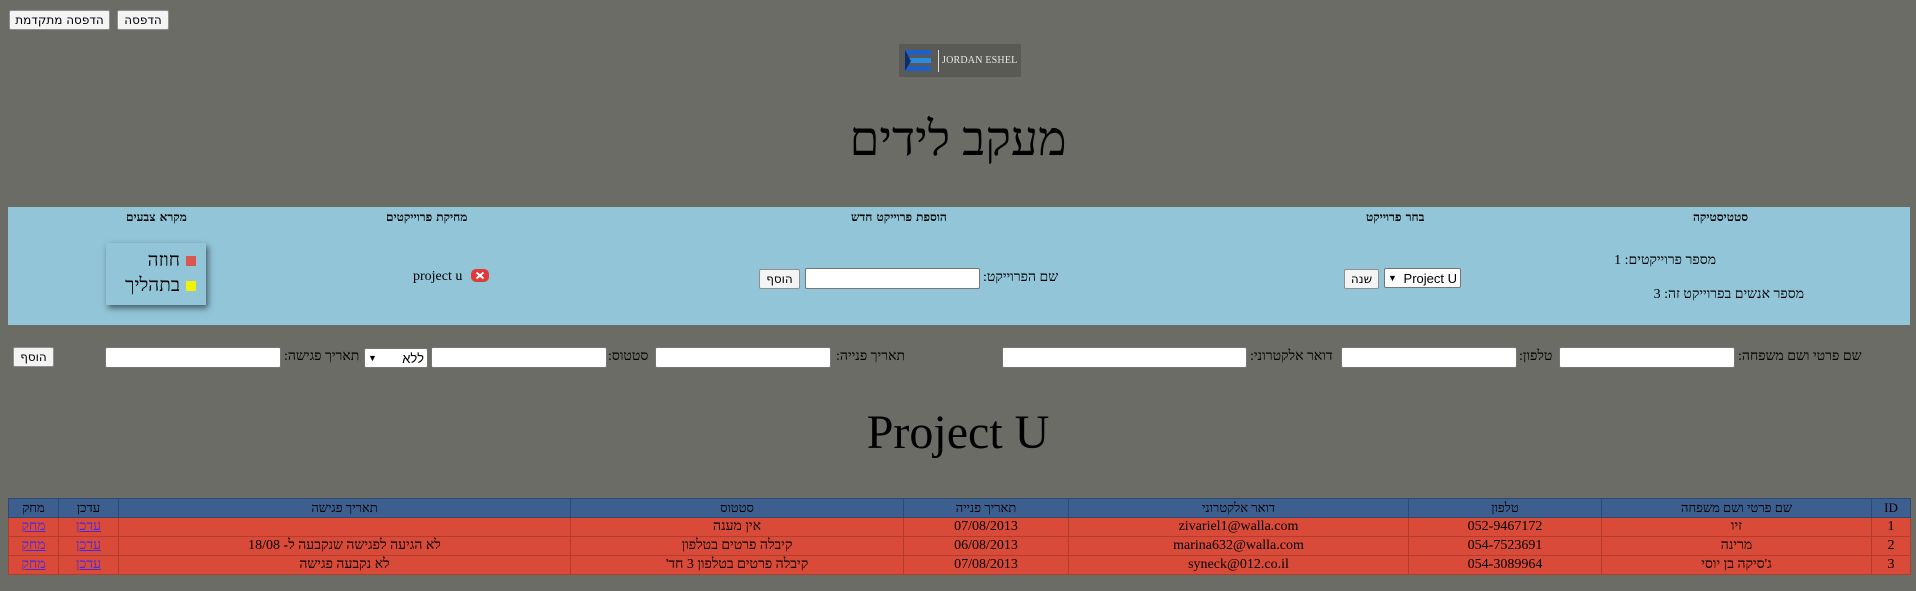 The height and width of the screenshot is (591, 1916). Describe the element at coordinates (980, 60) in the screenshot. I see `logo-text: JORDAN ESHEL` at that location.